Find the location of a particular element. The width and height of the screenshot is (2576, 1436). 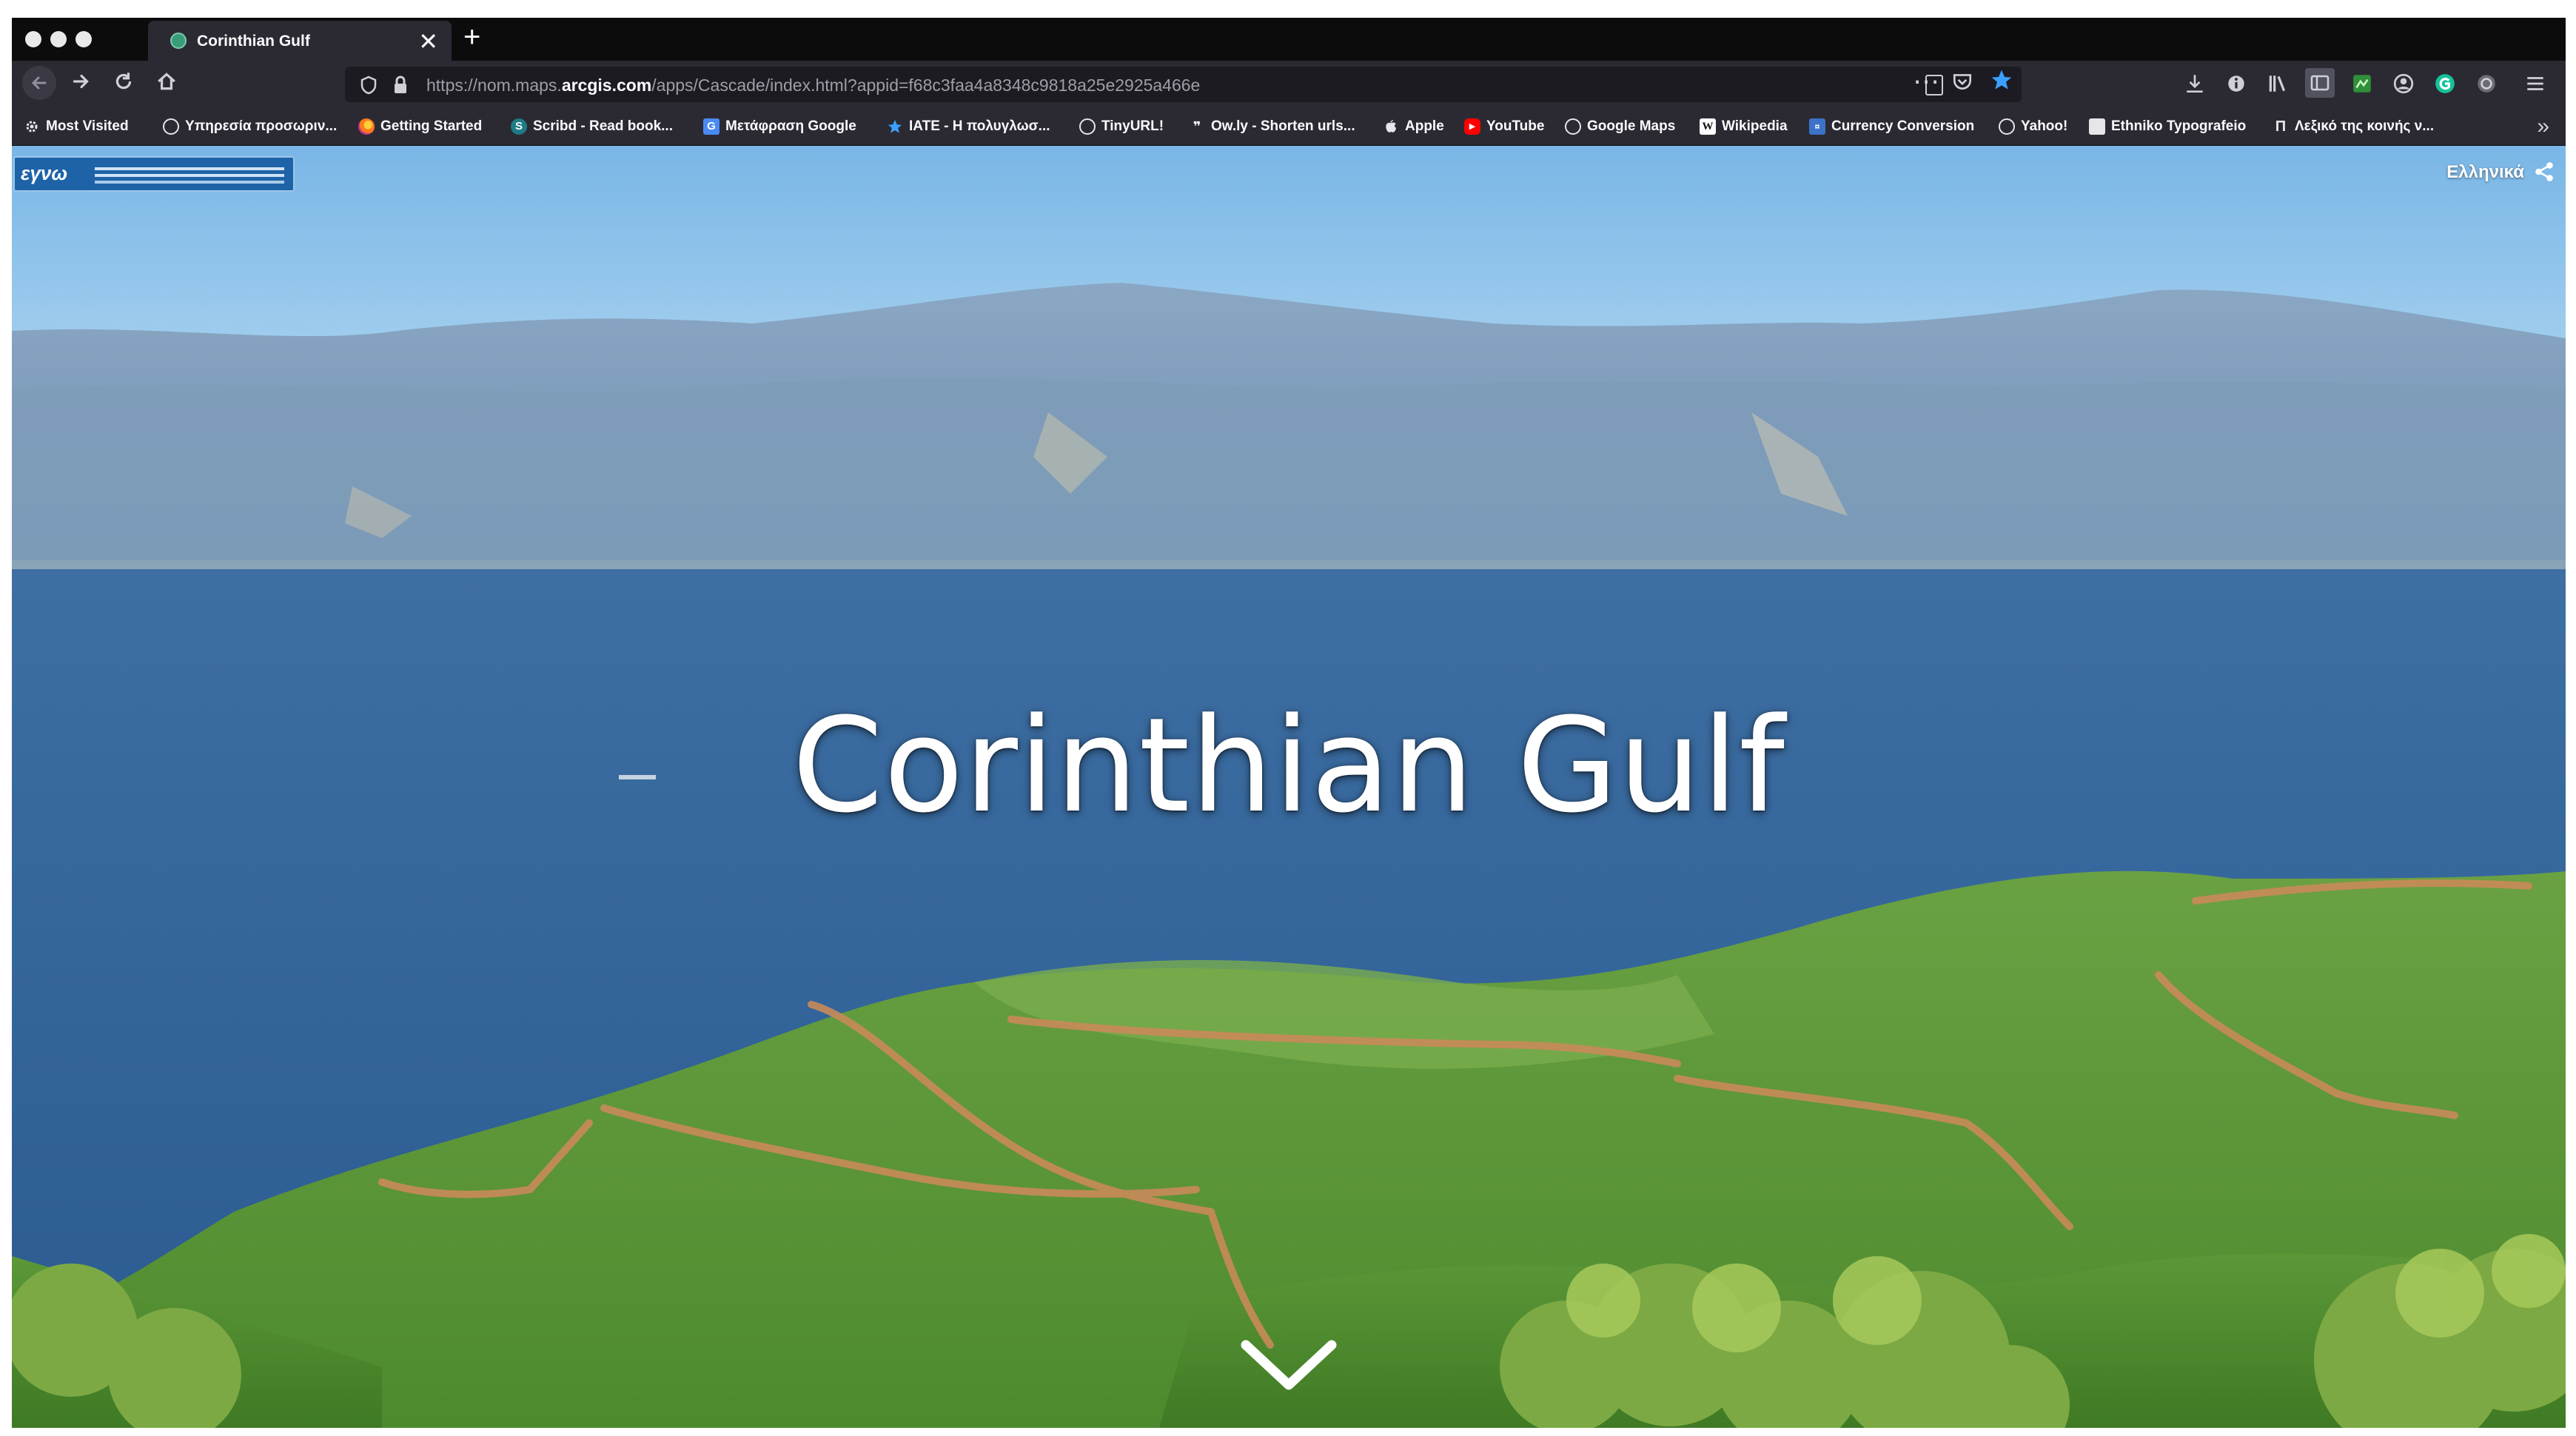

logo-subtitle-lines is located at coordinates (189, 168).